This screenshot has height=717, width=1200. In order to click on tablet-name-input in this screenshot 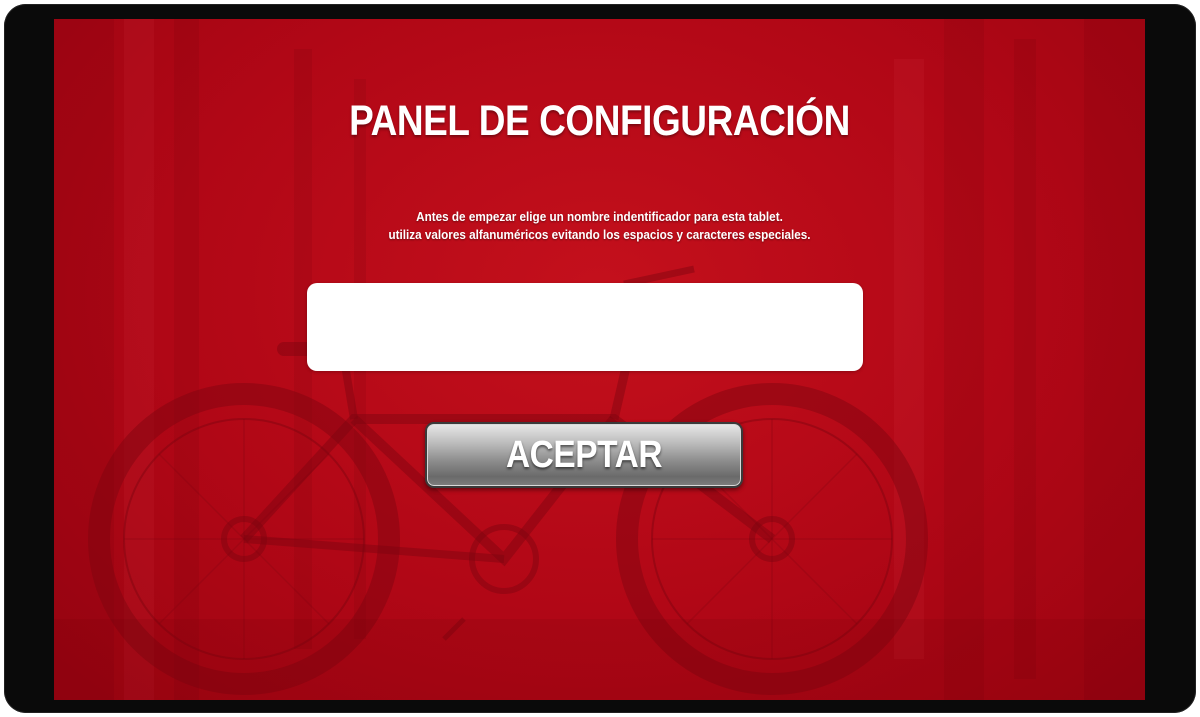, I will do `click(585, 327)`.